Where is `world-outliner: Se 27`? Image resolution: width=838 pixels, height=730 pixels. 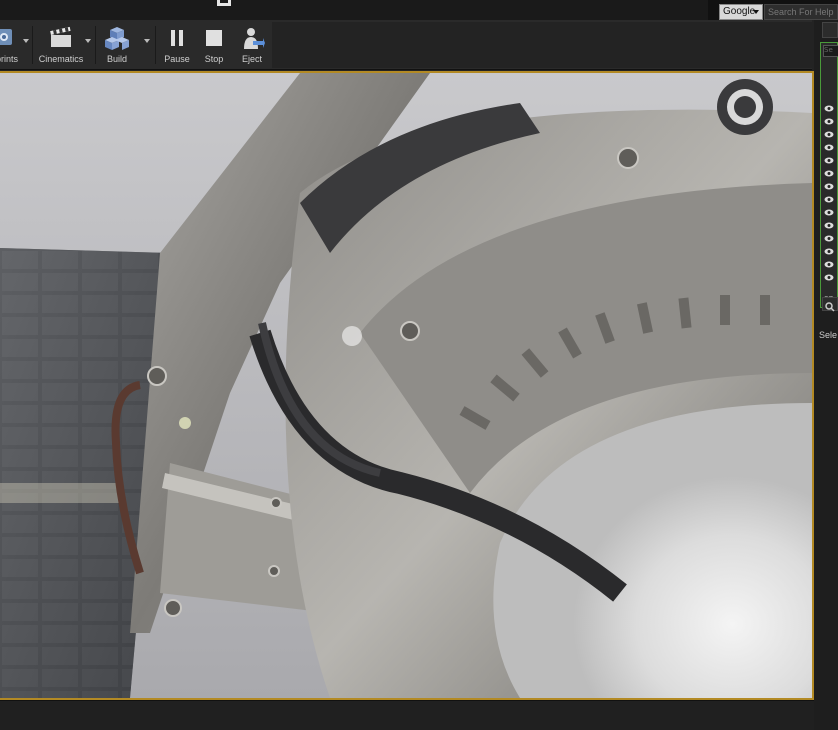
world-outliner: Se 27 is located at coordinates (829, 175).